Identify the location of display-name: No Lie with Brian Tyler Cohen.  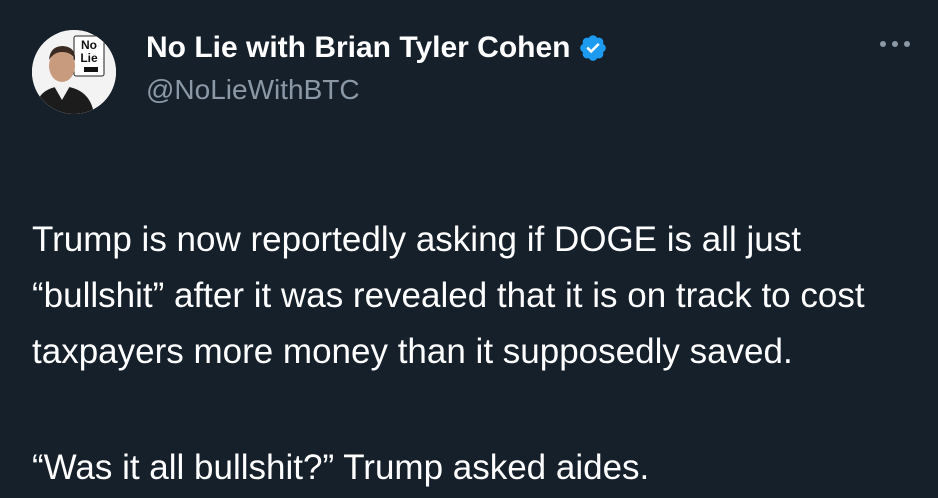
(358, 48).